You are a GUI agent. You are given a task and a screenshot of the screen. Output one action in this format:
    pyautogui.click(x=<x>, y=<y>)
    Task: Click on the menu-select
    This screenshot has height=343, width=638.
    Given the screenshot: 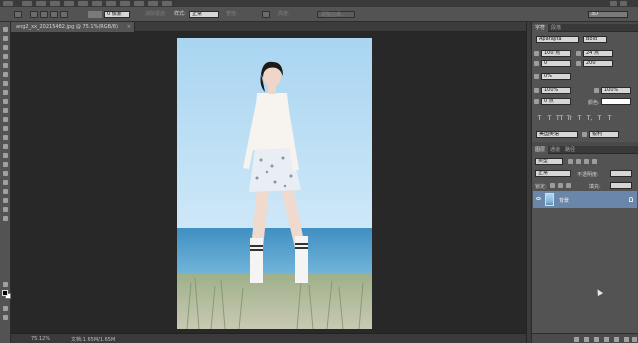 What is the action you would take?
    pyautogui.click(x=97, y=3)
    